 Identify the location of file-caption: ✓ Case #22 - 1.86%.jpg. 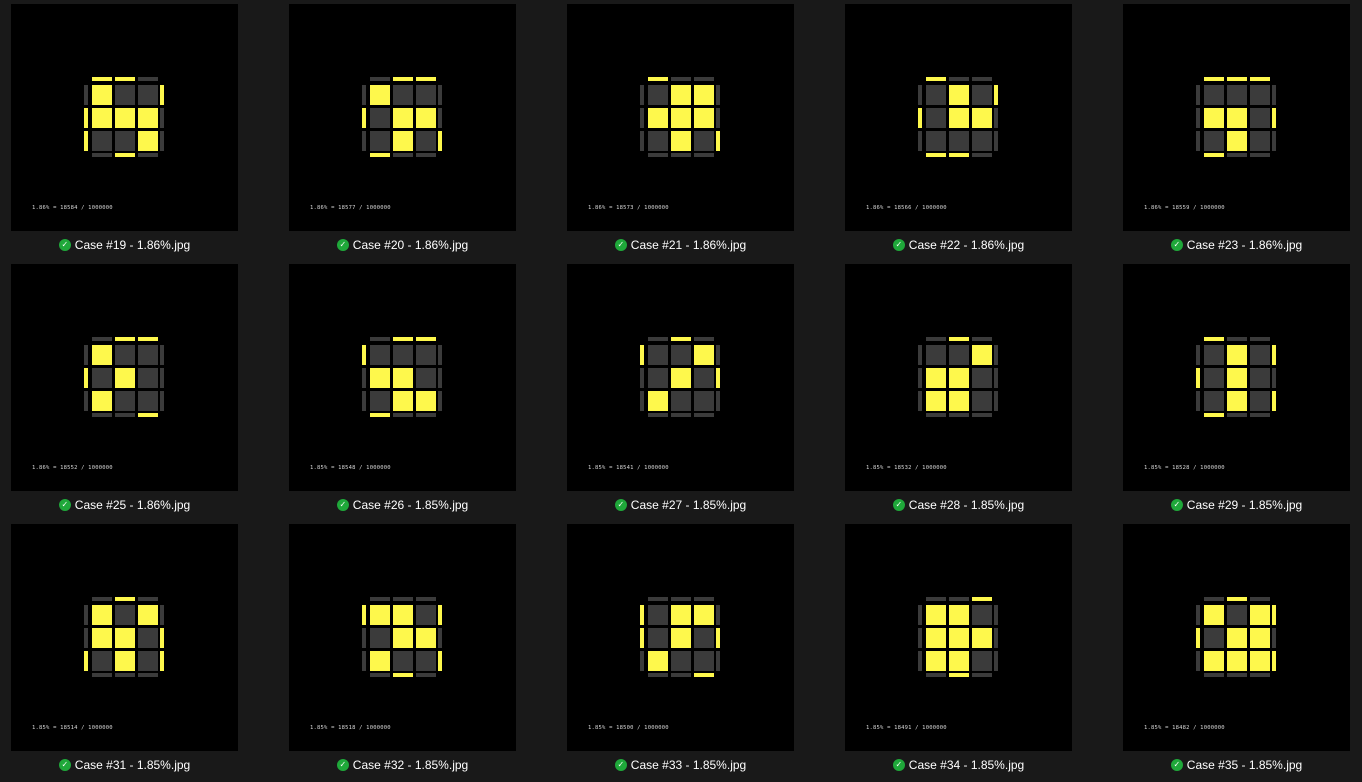
(958, 245).